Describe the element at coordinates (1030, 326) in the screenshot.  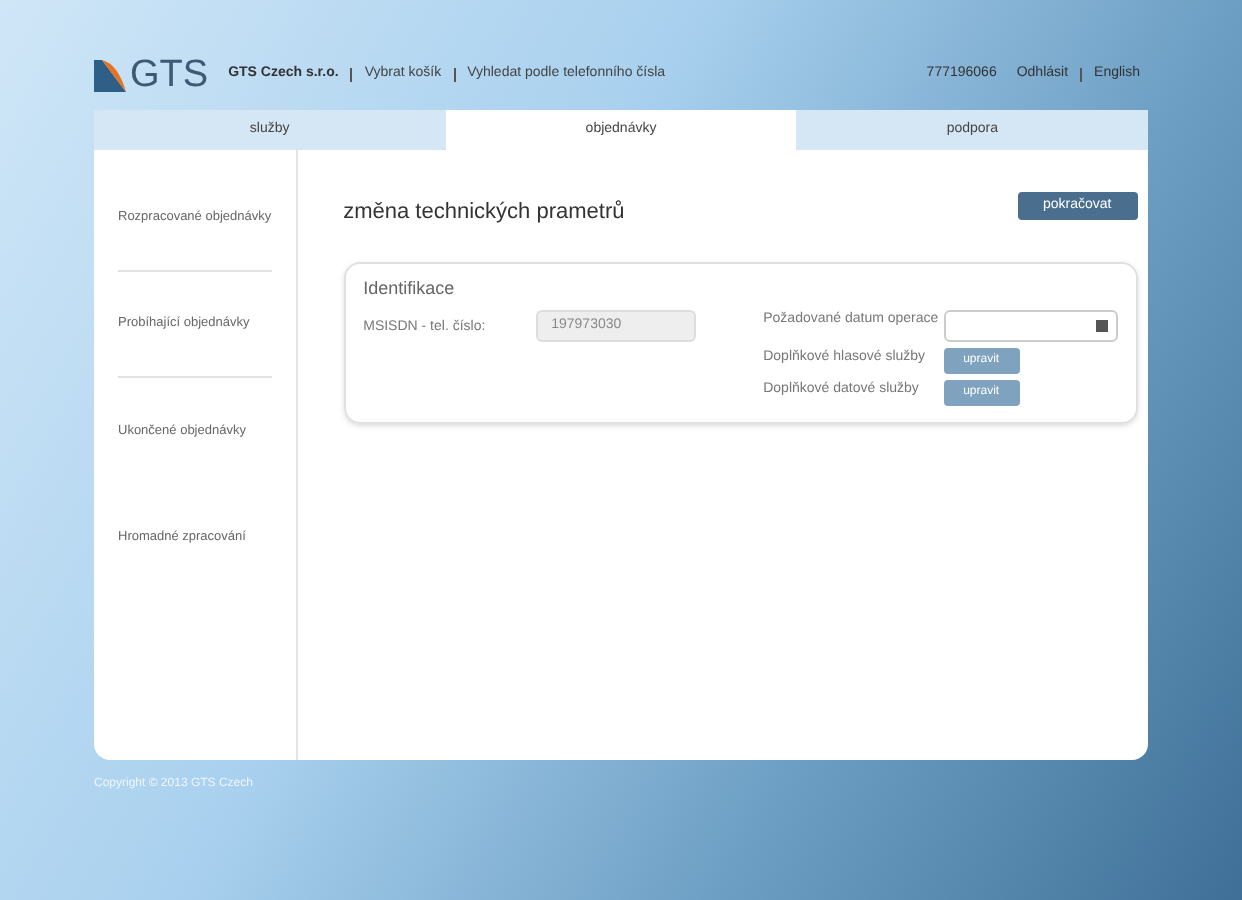
I see `date-field` at that location.